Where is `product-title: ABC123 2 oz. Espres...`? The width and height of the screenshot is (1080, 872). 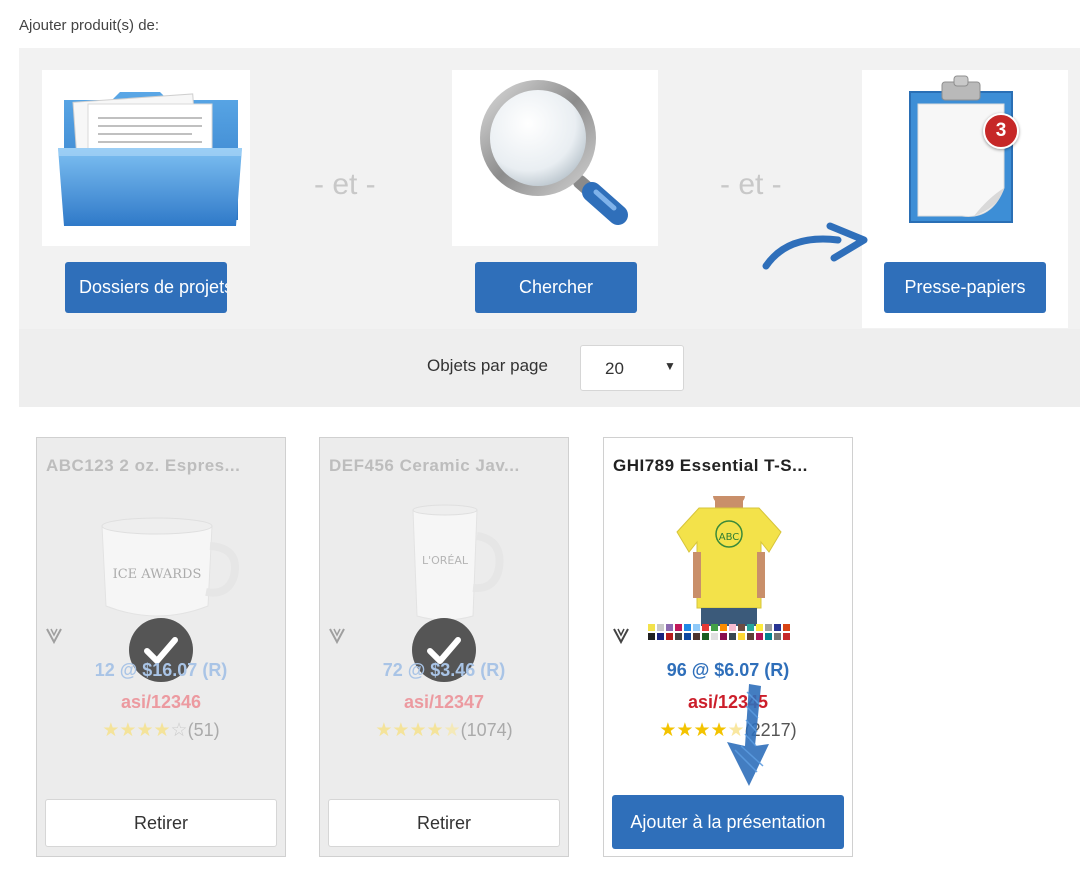
product-title: ABC123 2 oz. Espres... is located at coordinates (143, 465).